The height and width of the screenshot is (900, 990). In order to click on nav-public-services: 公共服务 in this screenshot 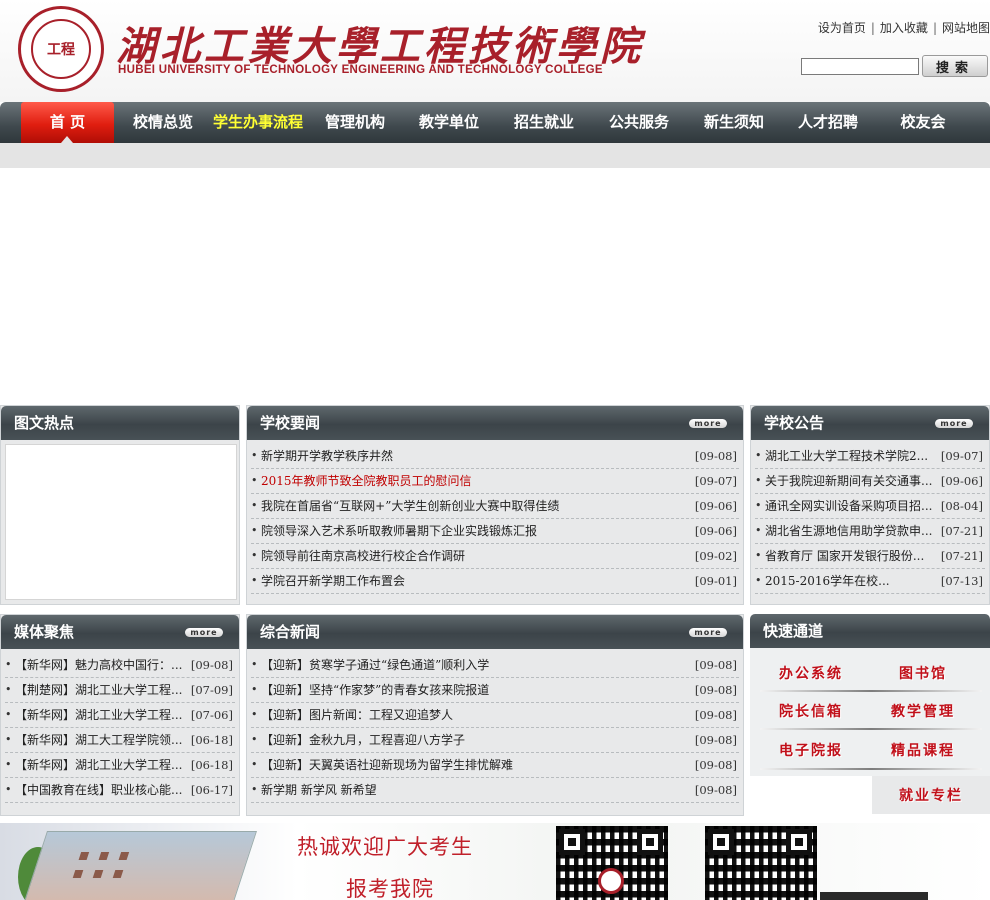, I will do `click(639, 122)`.